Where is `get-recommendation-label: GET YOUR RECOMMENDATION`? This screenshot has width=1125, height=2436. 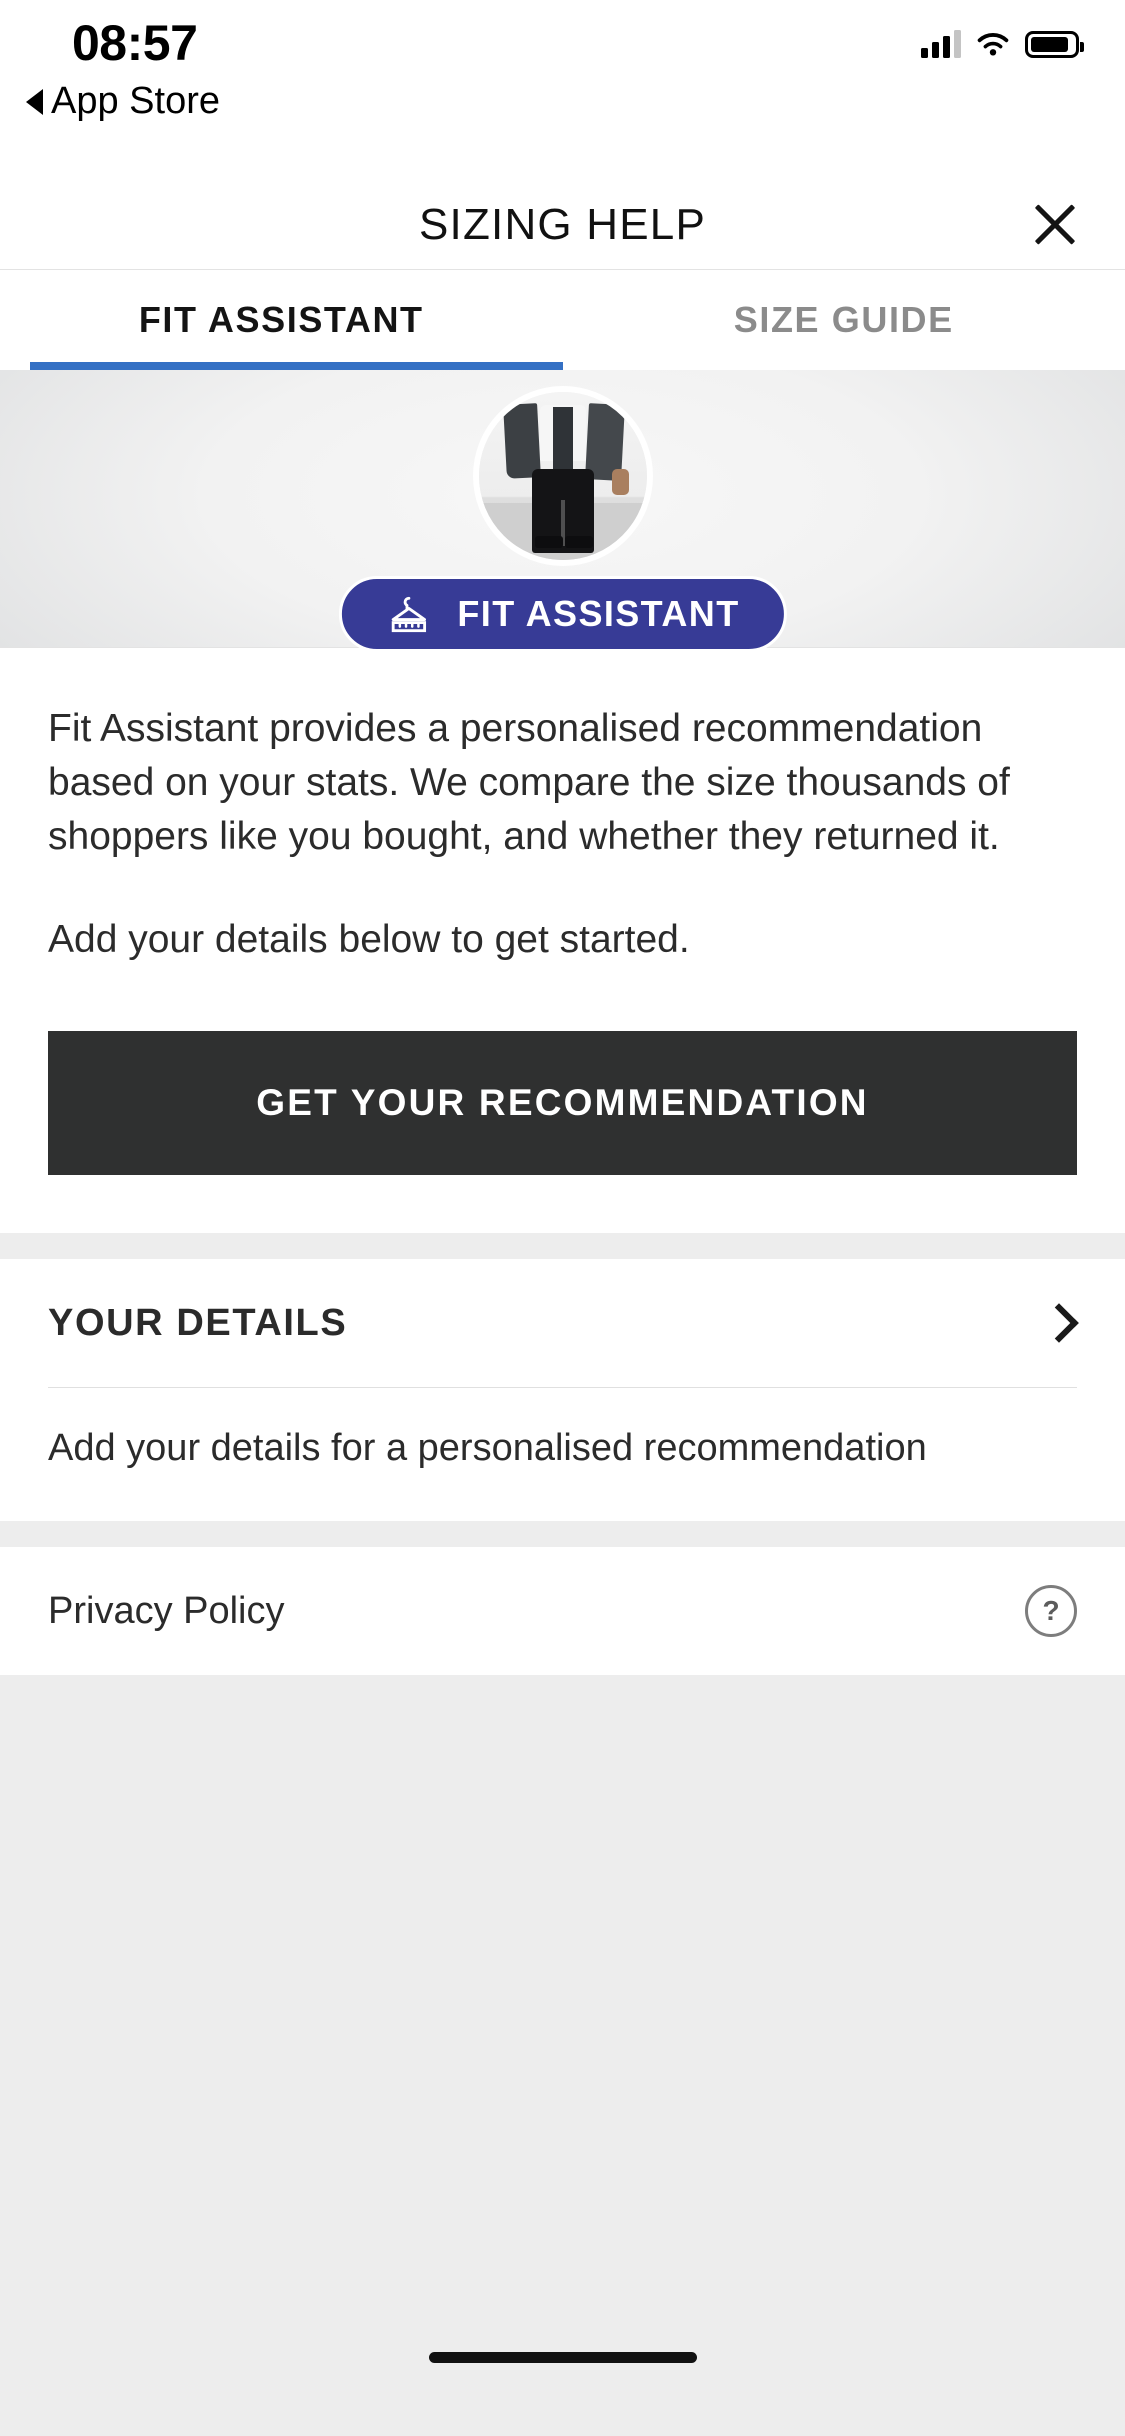 get-recommendation-label: GET YOUR RECOMMENDATION is located at coordinates (562, 1103).